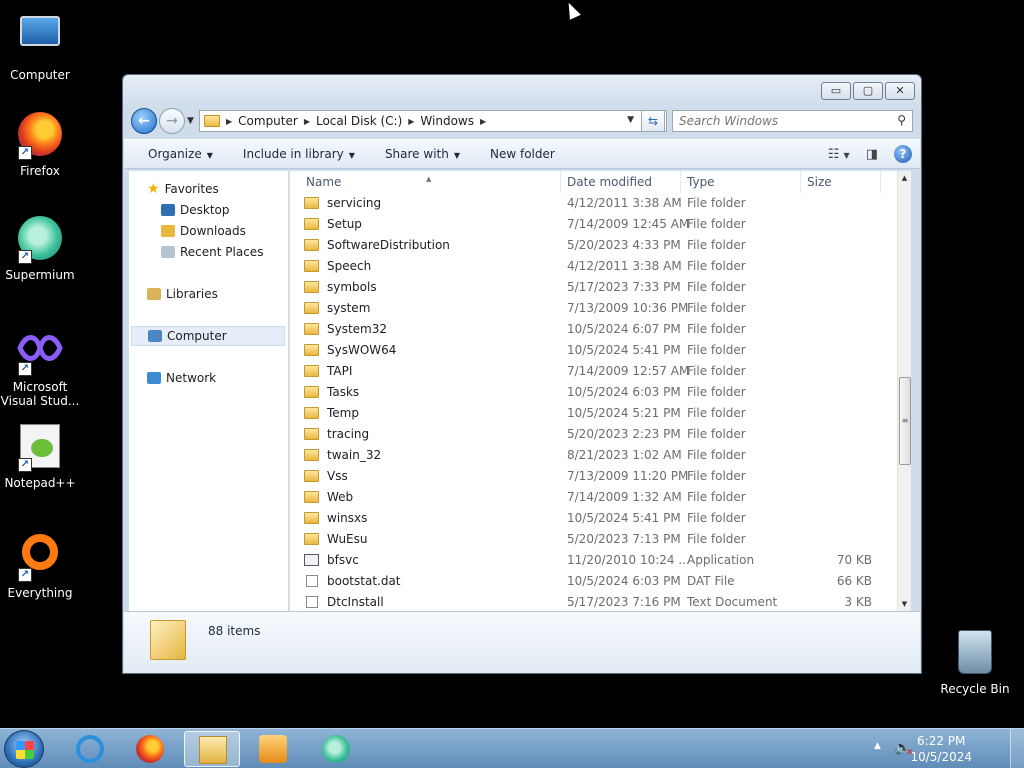 The image size is (1024, 768). What do you see at coordinates (172, 121) in the screenshot?
I see `forward-button: →` at bounding box center [172, 121].